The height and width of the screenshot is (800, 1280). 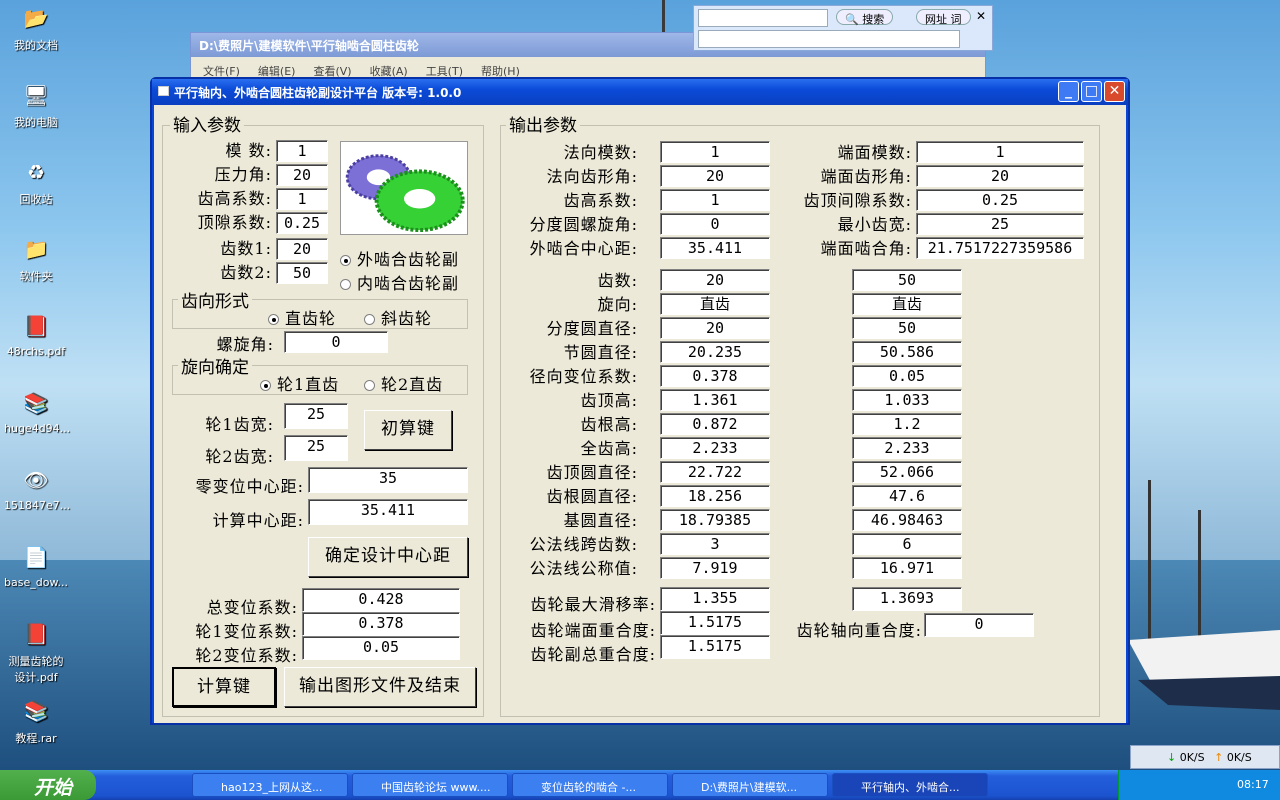 What do you see at coordinates (981, 16) in the screenshot?
I see `close-icon: ✕` at bounding box center [981, 16].